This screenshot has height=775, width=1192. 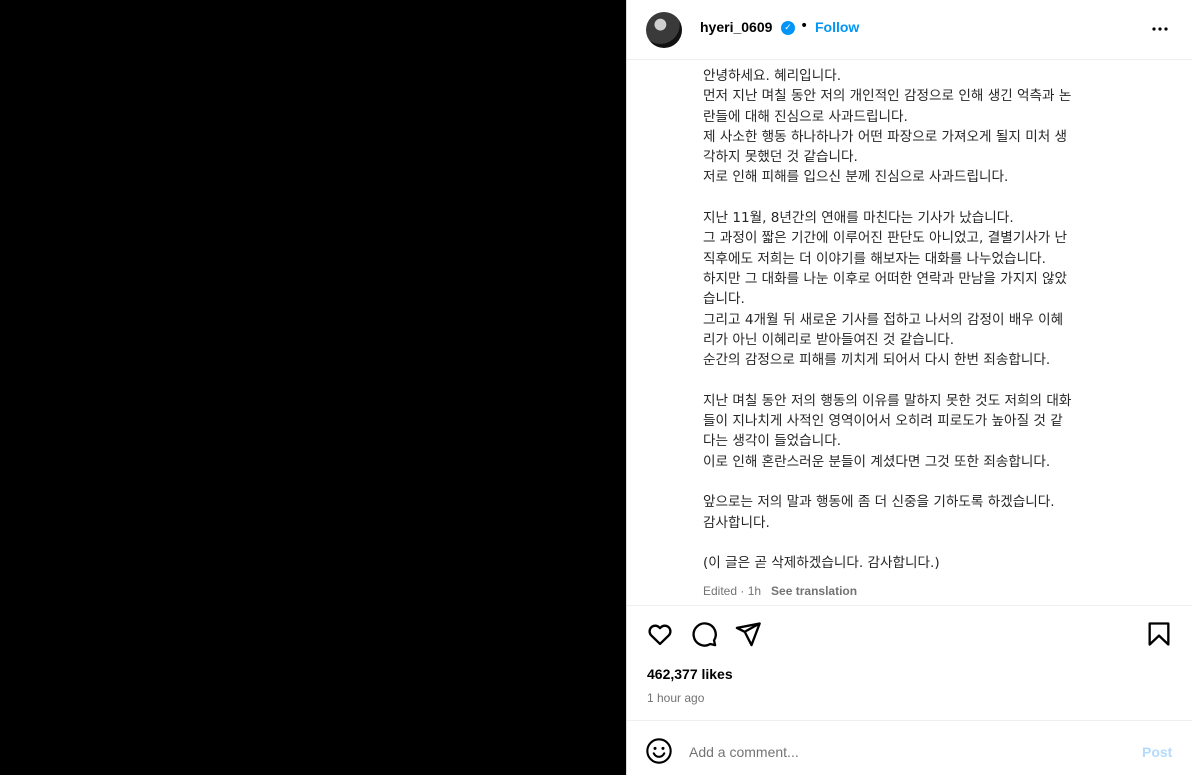 What do you see at coordinates (660, 634) in the screenshot?
I see `heart-icon` at bounding box center [660, 634].